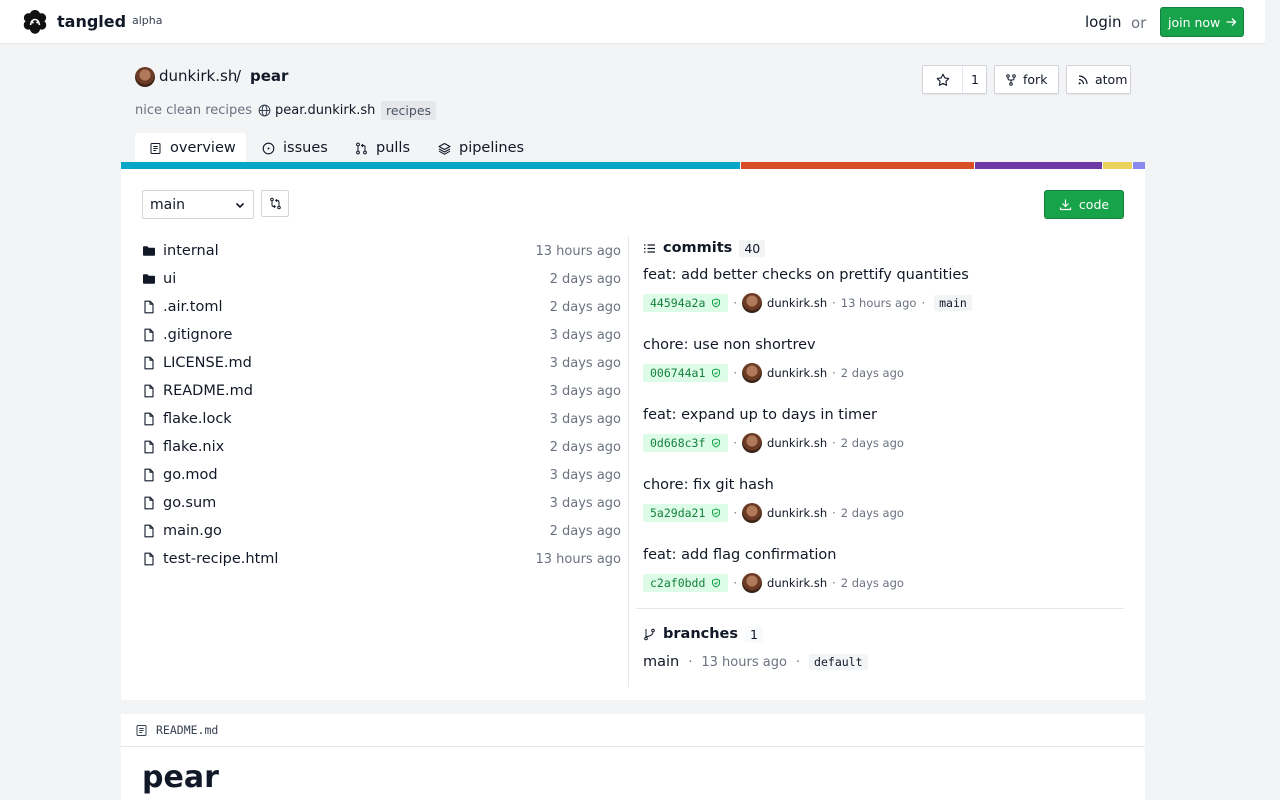  What do you see at coordinates (838, 662) in the screenshot?
I see `default-branch-tag: default` at bounding box center [838, 662].